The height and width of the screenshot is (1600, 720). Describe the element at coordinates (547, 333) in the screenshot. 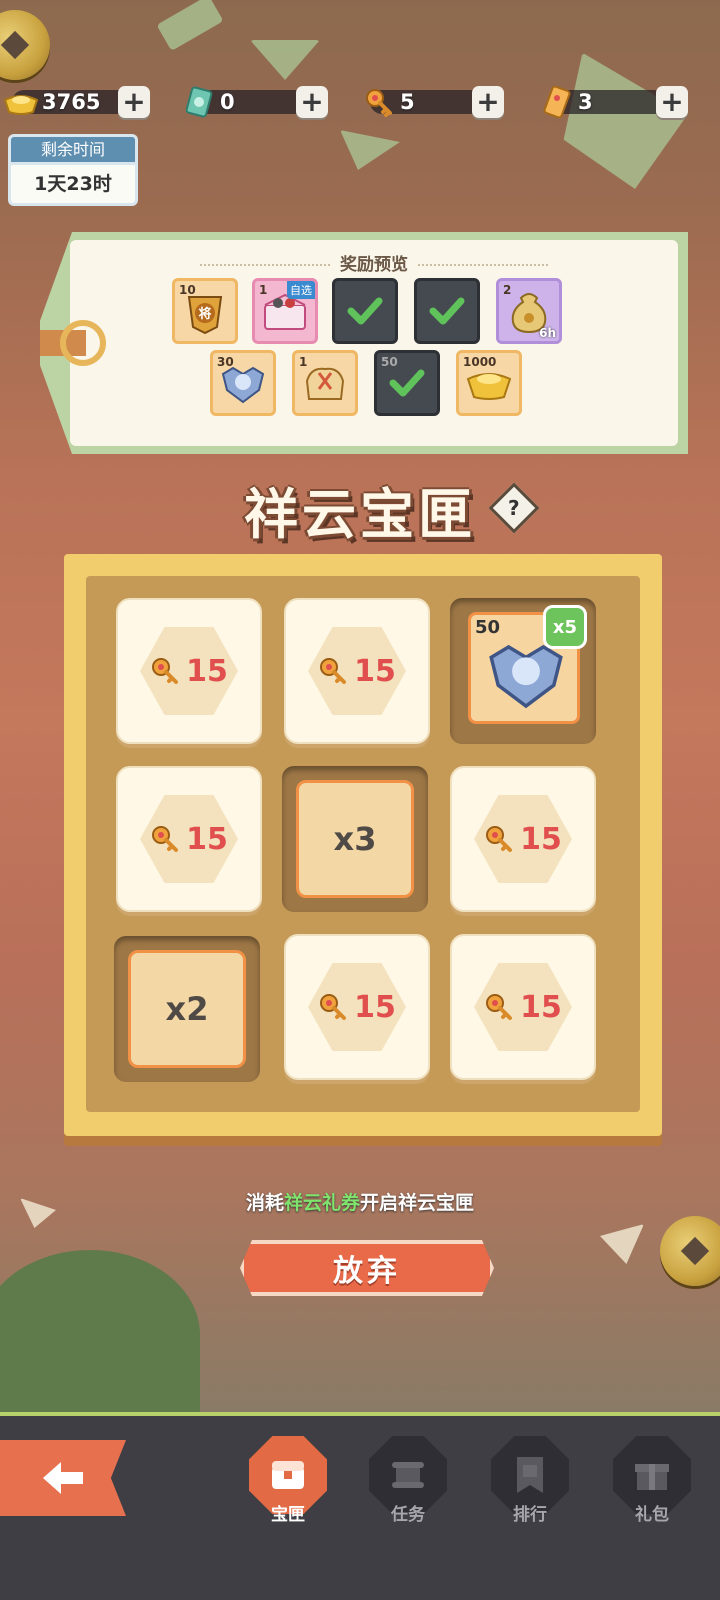

I see `reward-duration: 6h` at that location.